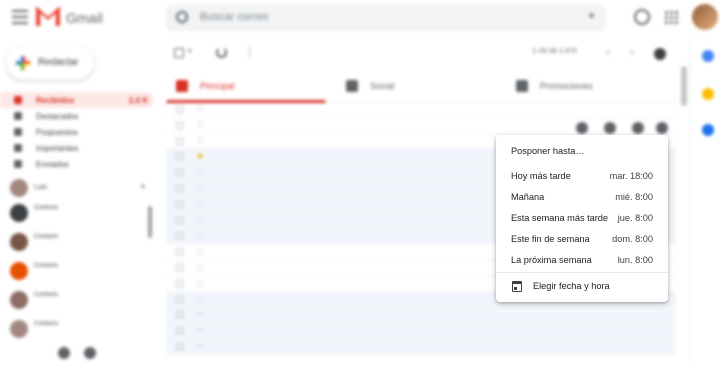  Describe the element at coordinates (90, 353) in the screenshot. I see `chat-icon` at that location.